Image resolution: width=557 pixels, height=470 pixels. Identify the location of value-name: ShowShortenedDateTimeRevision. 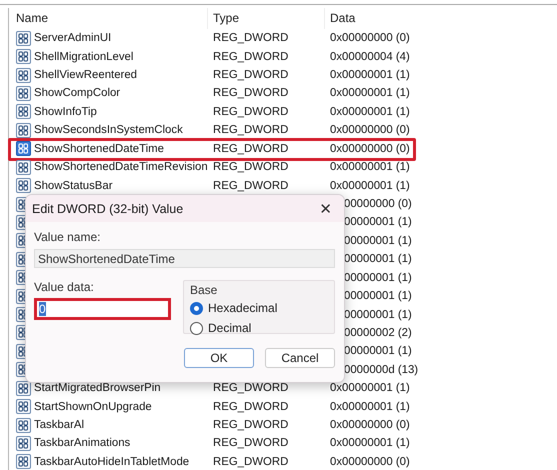
(121, 167).